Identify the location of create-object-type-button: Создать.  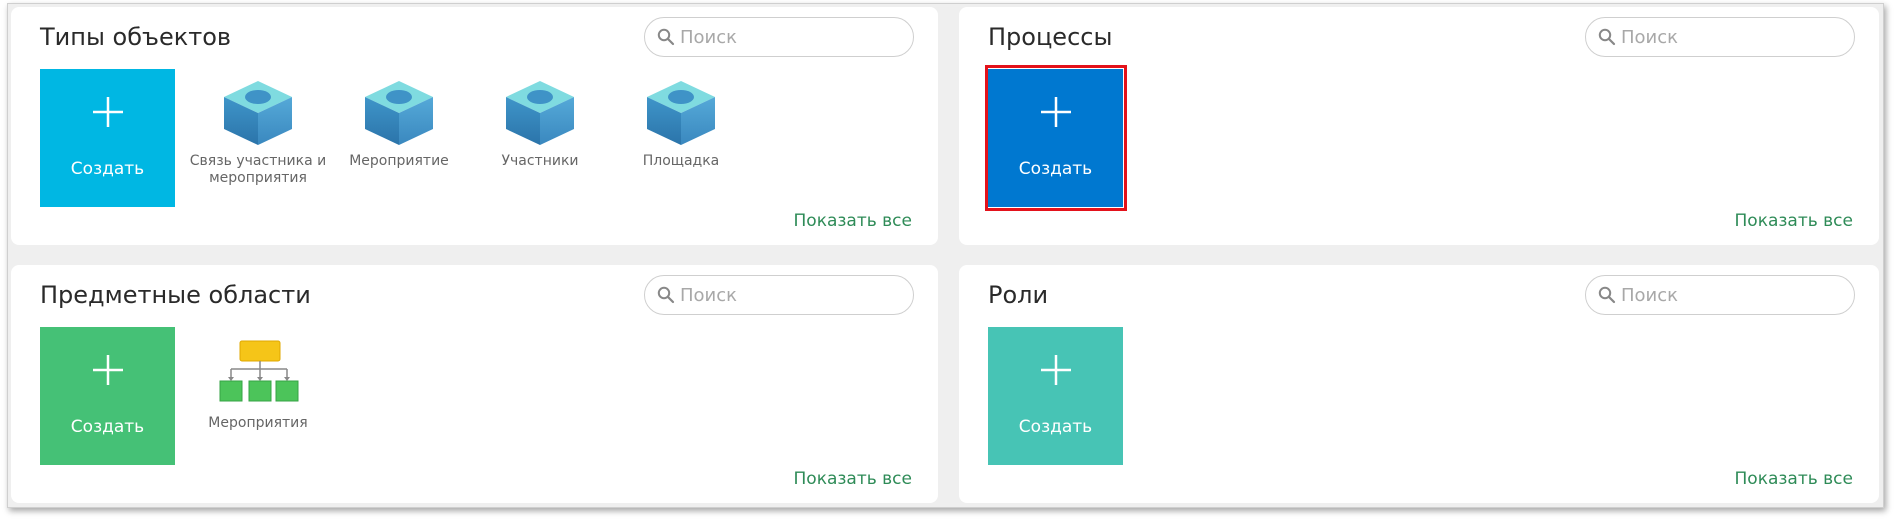
(107, 138).